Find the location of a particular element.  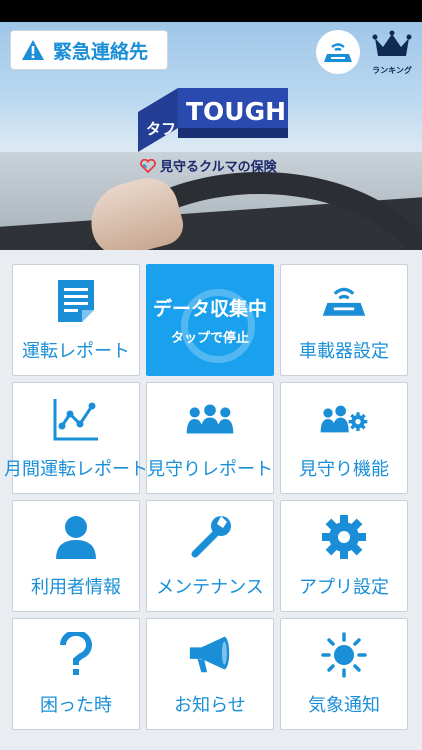

collect-sub: タップで停止 is located at coordinates (209, 338).